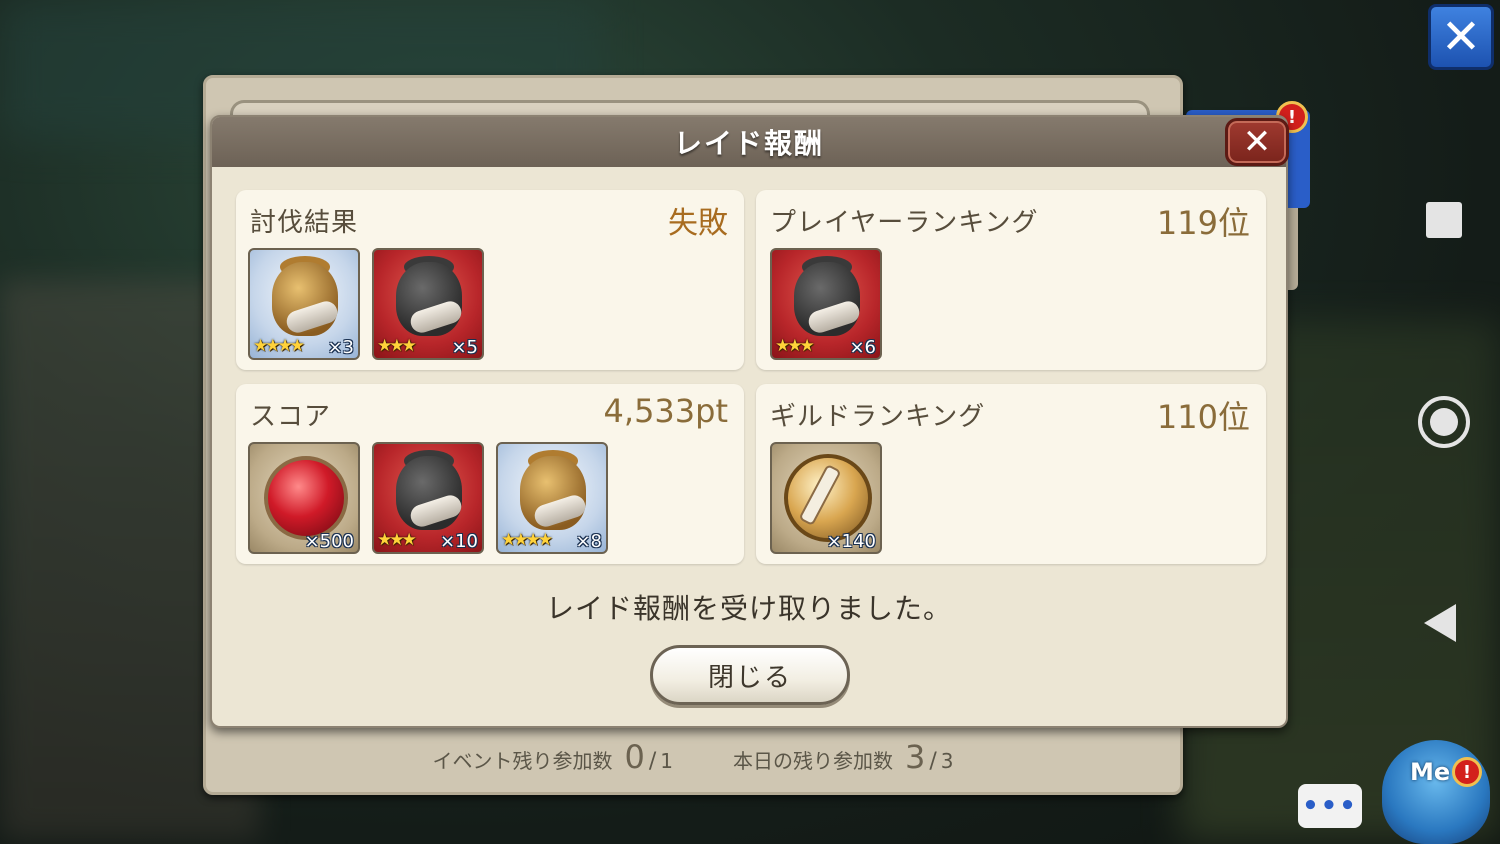  Describe the element at coordinates (1011, 474) in the screenshot. I see `guild-ranking-card: ギルドランキング 110位 ×140` at that location.